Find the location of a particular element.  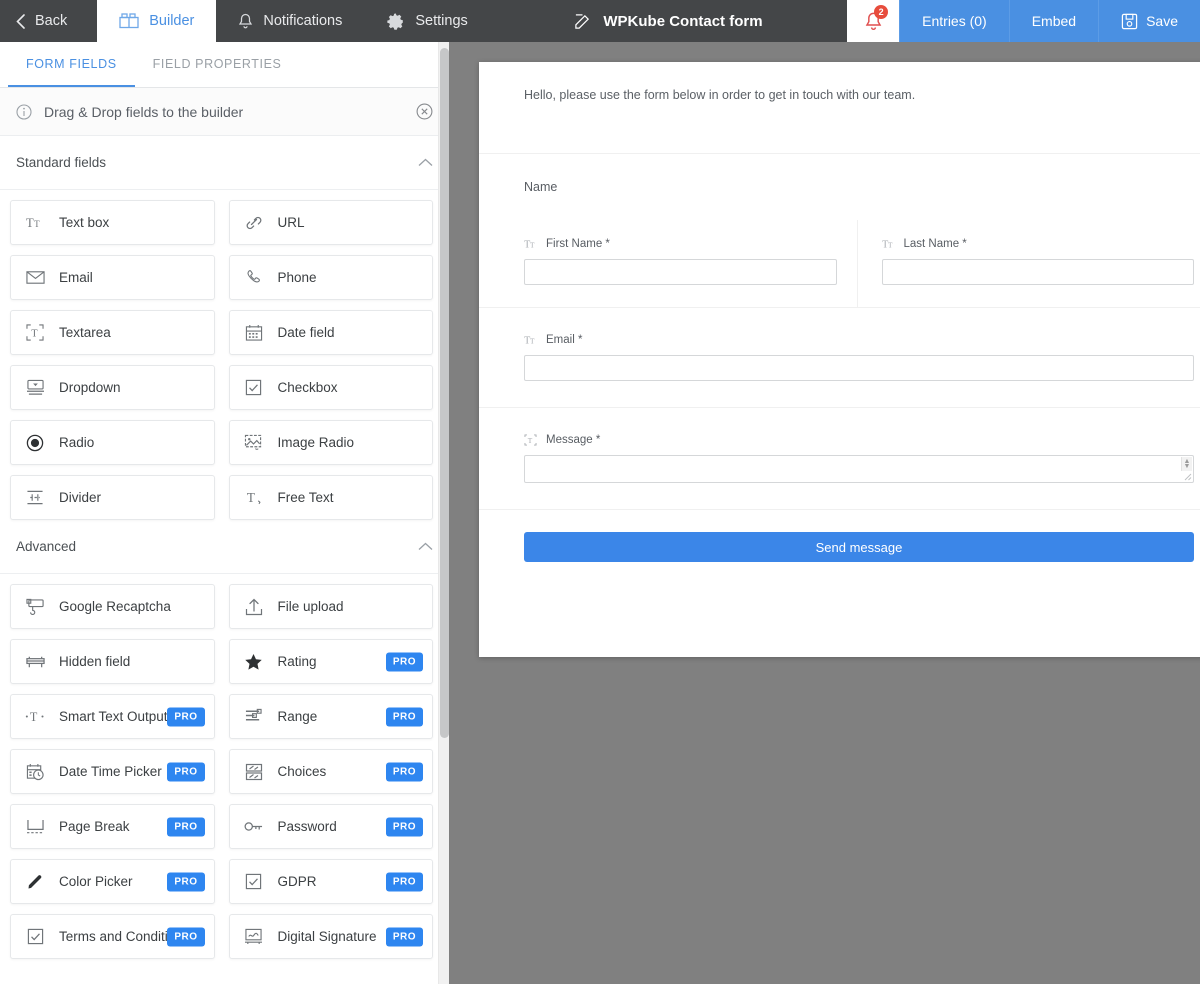

field-card-checkbox: Checkbox is located at coordinates (330, 387).